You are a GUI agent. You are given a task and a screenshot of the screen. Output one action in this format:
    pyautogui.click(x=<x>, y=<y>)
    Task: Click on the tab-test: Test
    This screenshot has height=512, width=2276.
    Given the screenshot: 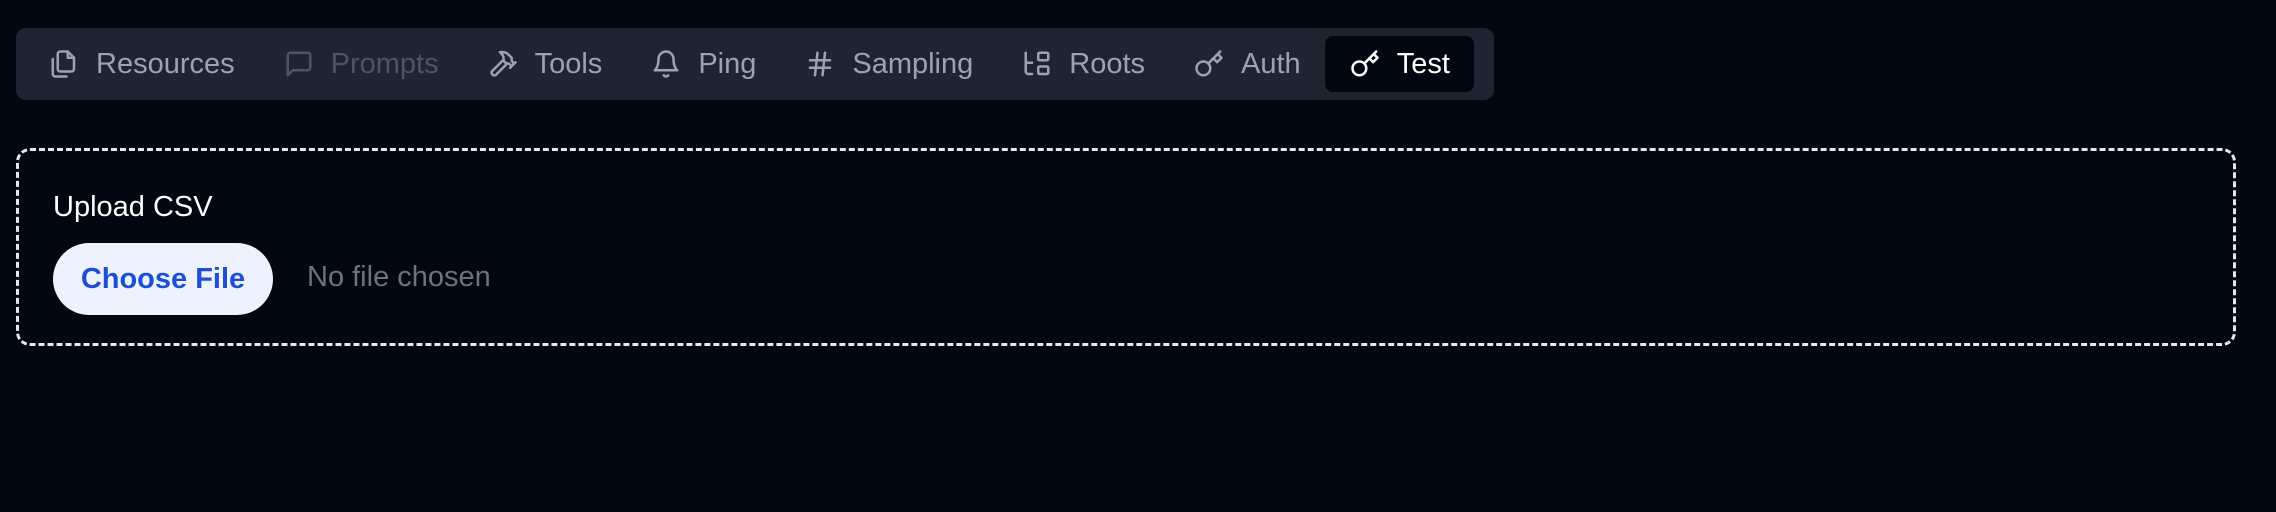 What is the action you would take?
    pyautogui.click(x=1399, y=64)
    